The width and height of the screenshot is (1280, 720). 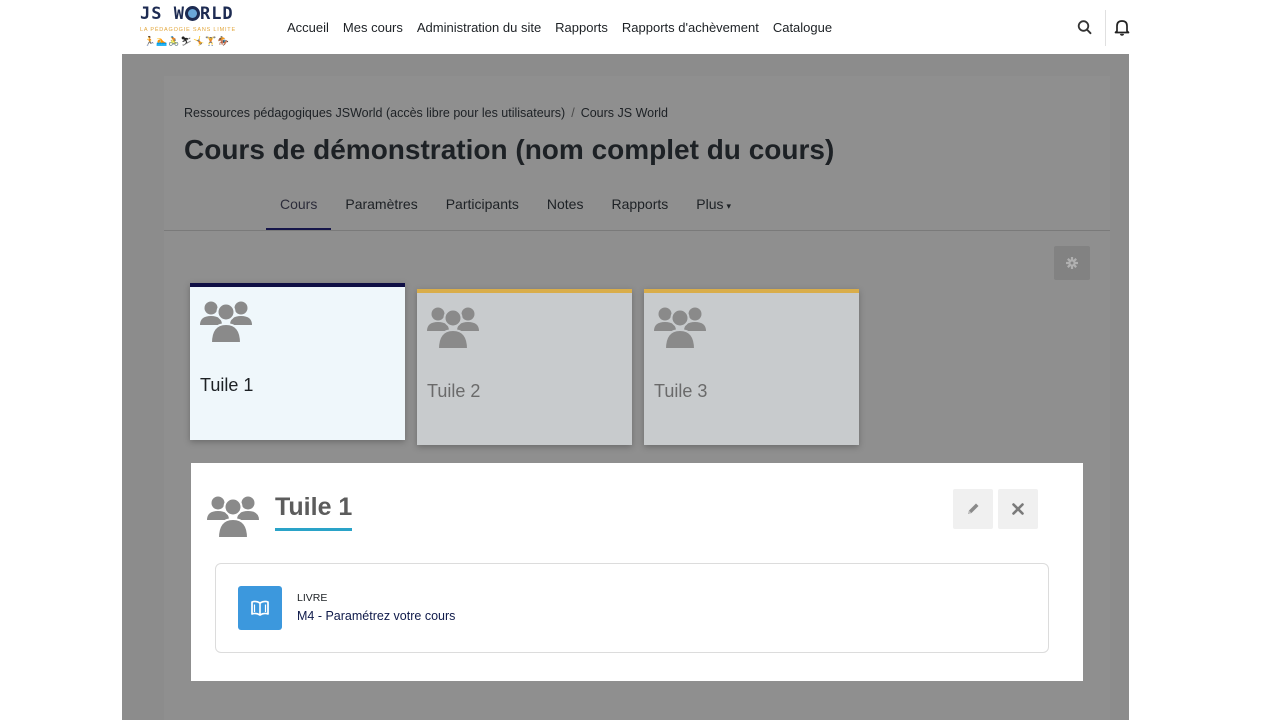 I want to click on tile-1: Tuile 1, so click(x=297, y=361).